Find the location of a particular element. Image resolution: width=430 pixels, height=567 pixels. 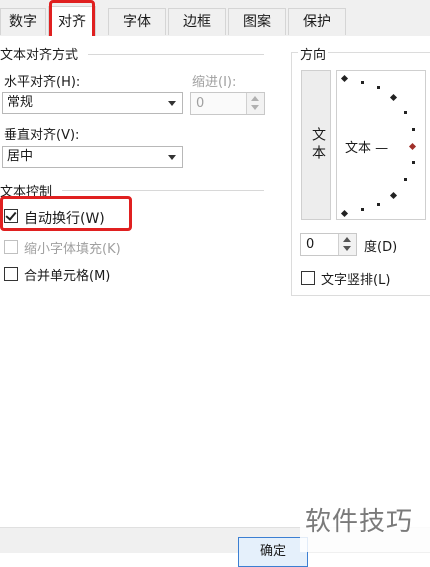

shrink-to-fit-checkbox is located at coordinates (11, 247).